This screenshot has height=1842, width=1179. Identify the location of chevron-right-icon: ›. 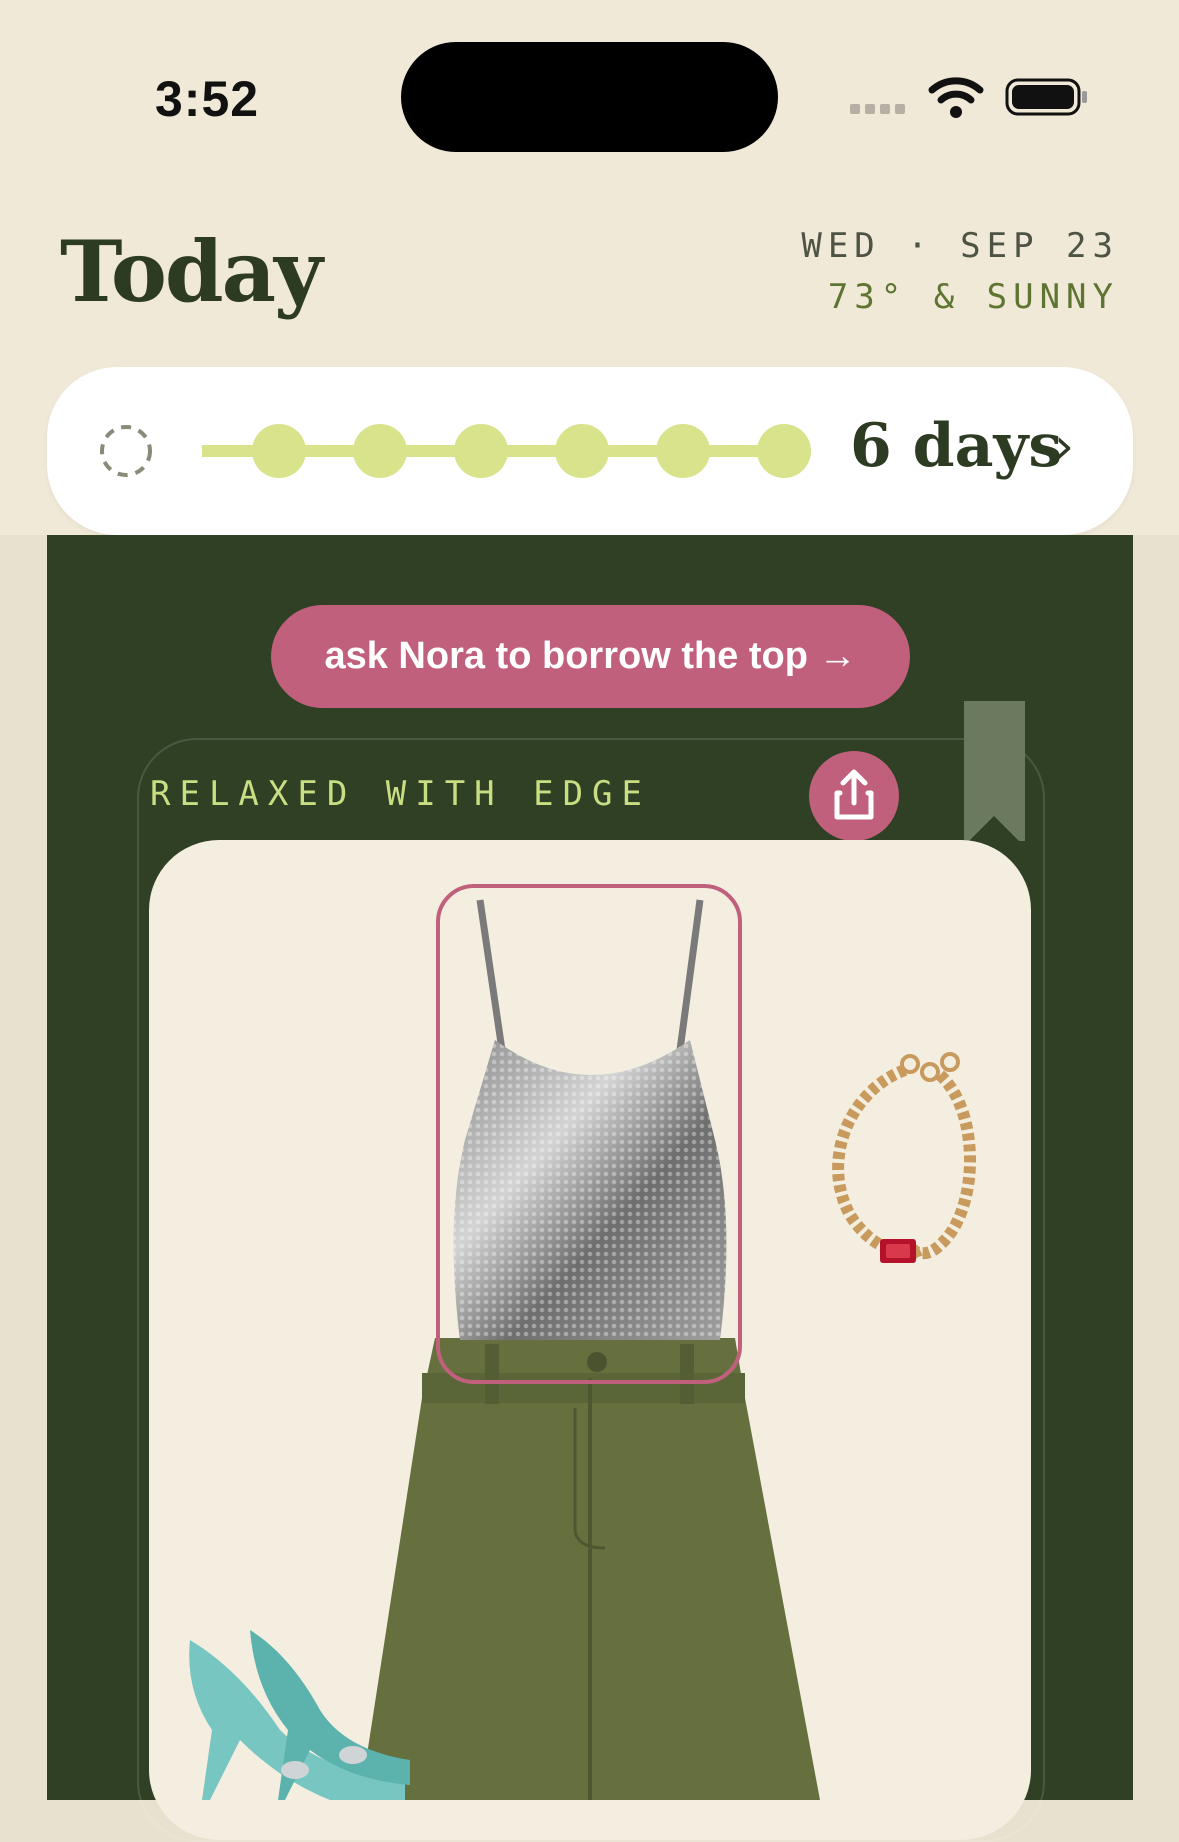
(1064, 446).